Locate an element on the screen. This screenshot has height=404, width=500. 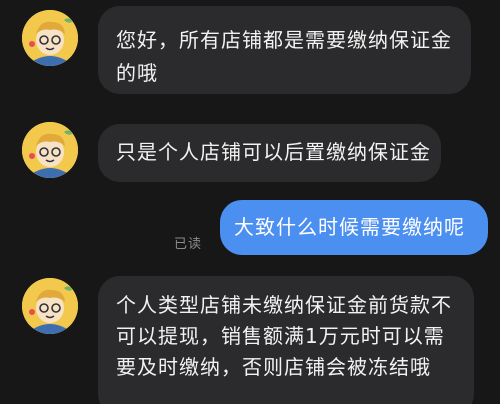
message-bubble-incoming: 只是个人店铺可以后置缴纳保证金 is located at coordinates (269, 153).